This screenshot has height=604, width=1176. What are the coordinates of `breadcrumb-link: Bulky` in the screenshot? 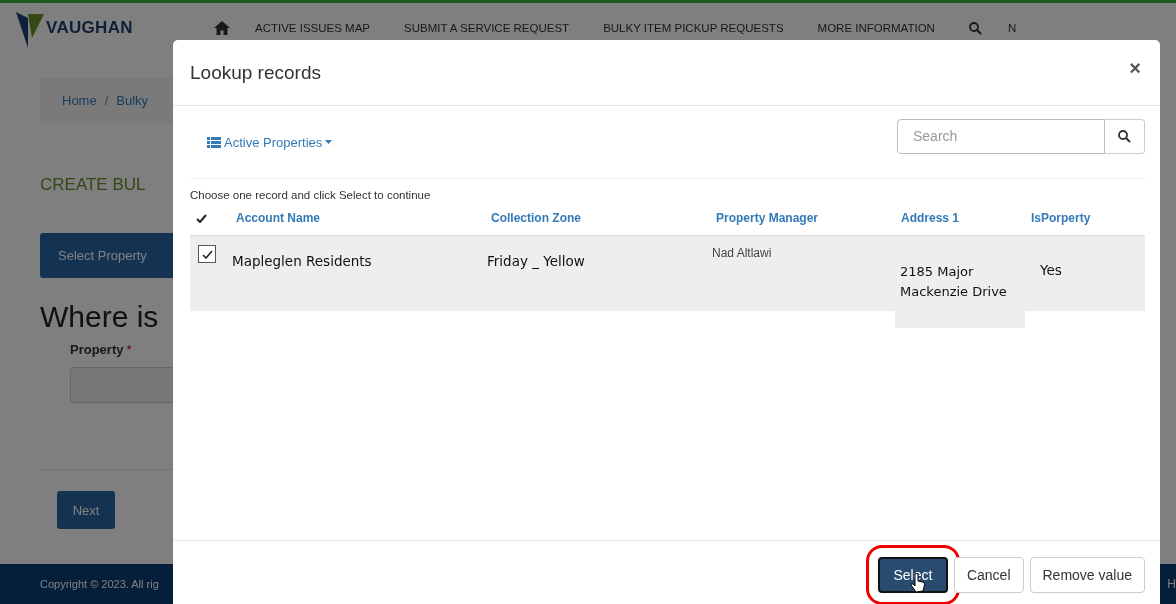 It's located at (132, 100).